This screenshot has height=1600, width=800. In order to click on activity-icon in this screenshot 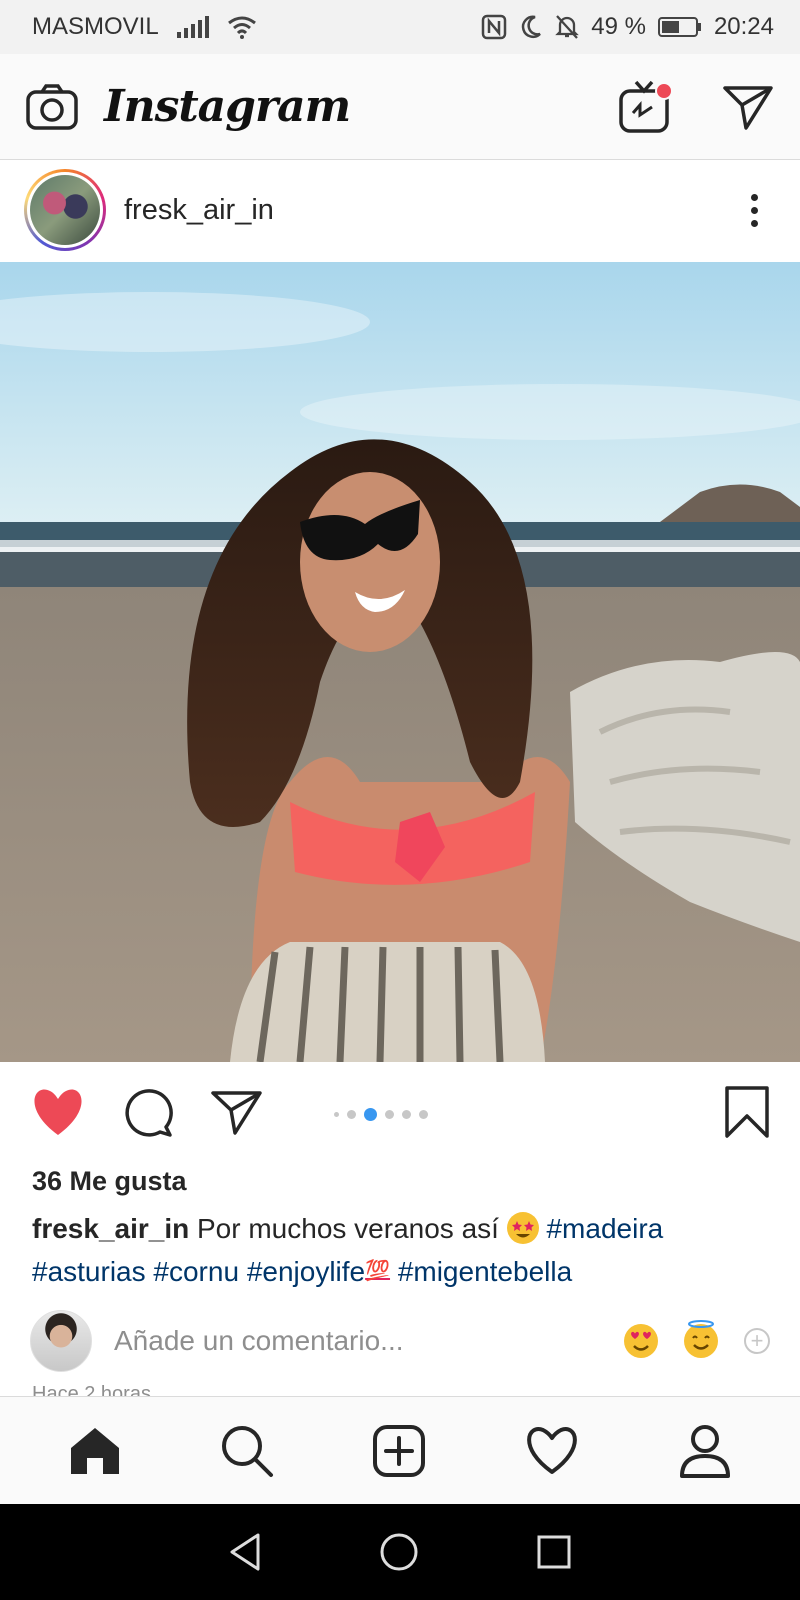, I will do `click(552, 1451)`.